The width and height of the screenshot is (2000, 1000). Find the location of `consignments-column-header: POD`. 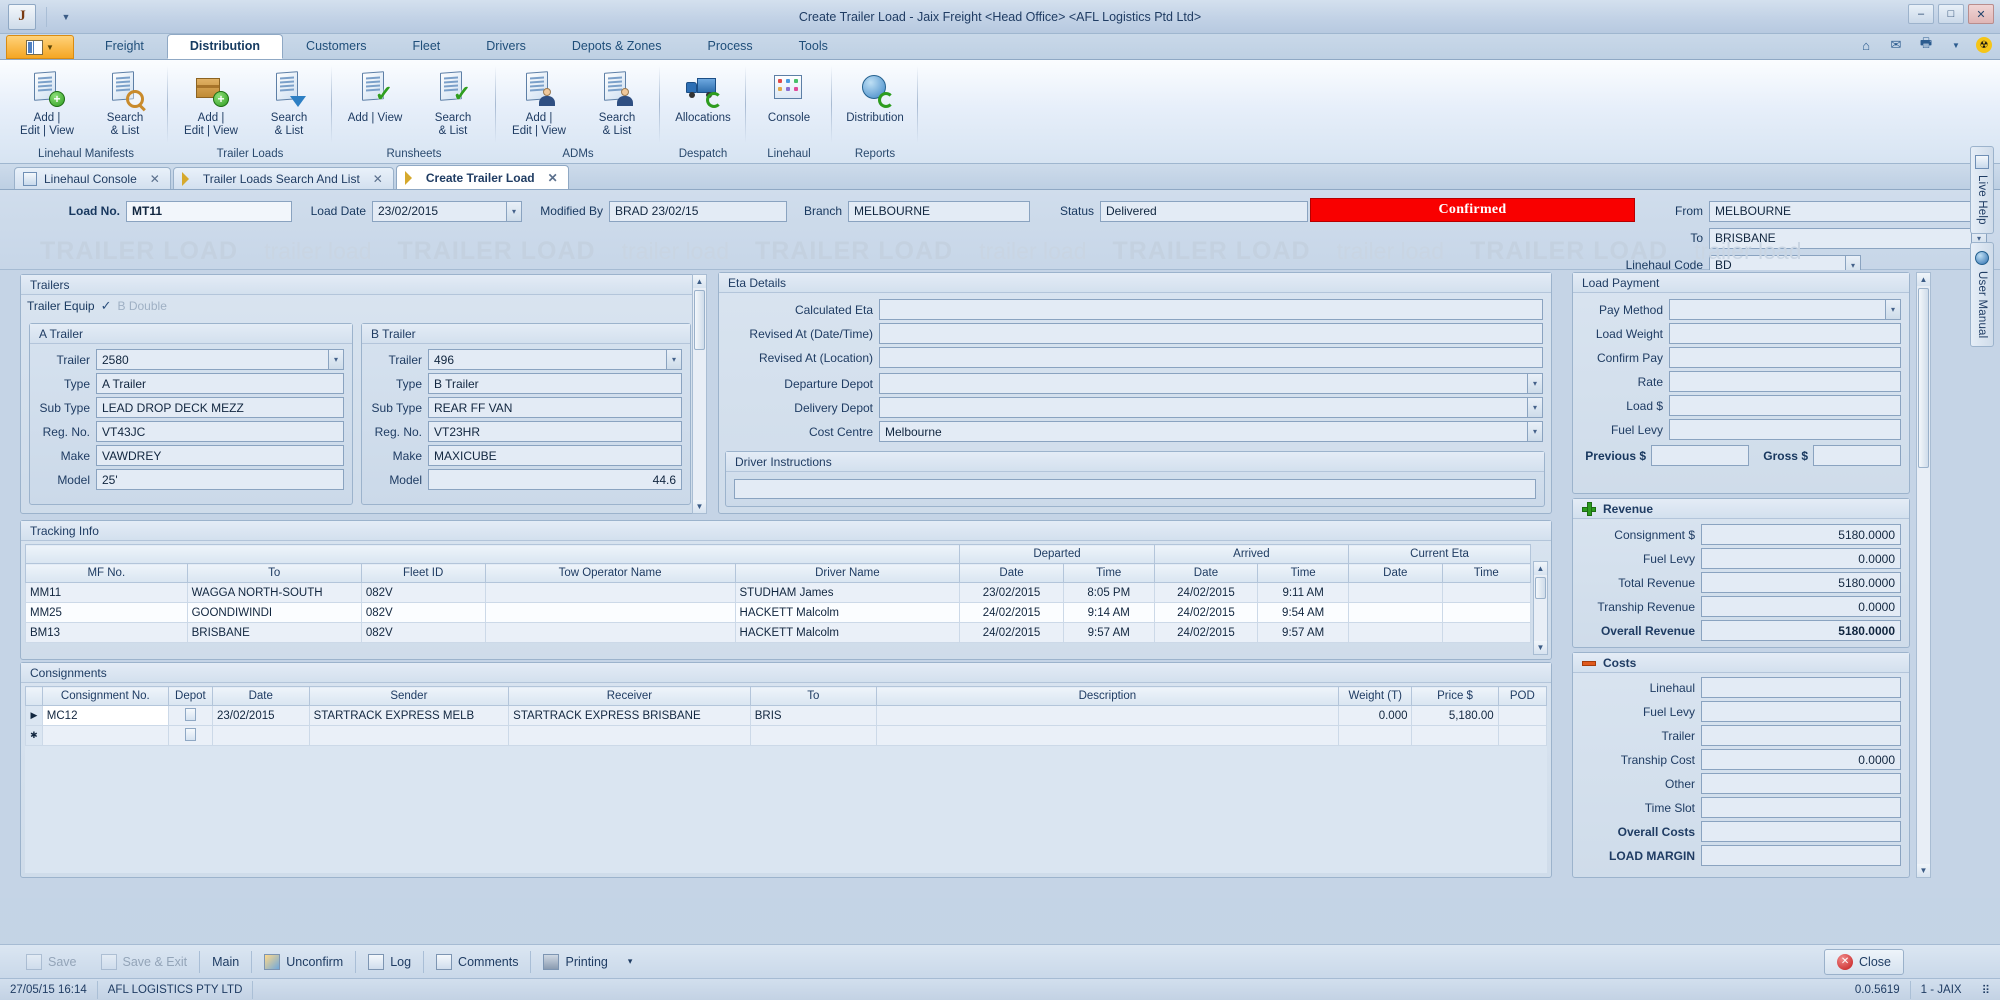

consignments-column-header: POD is located at coordinates (1522, 696).